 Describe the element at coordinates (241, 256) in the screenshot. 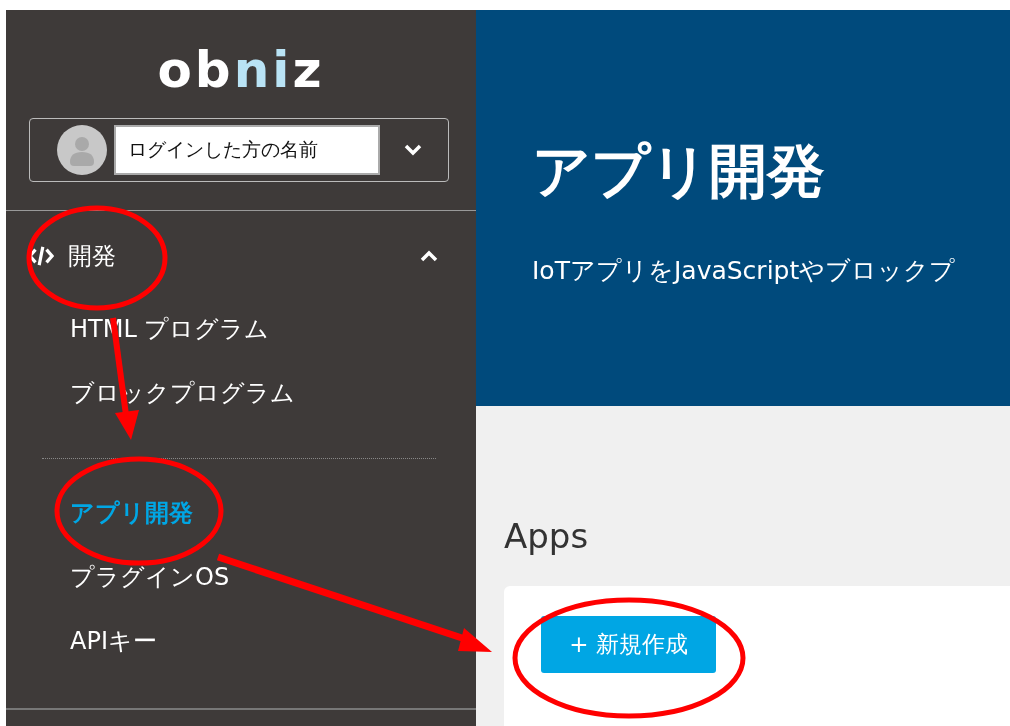

I see `section-header: 開発` at that location.